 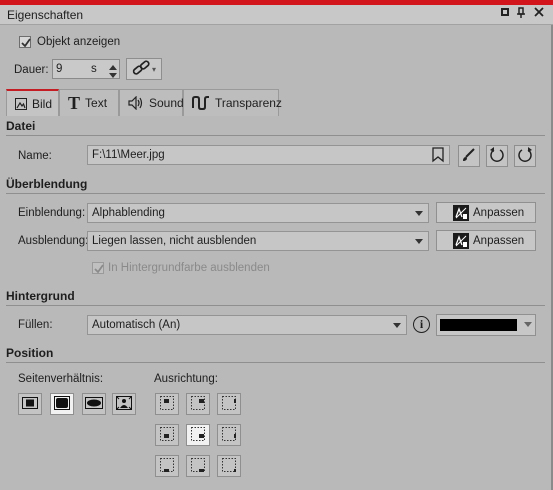 I want to click on fade-in-value: Alphablending, so click(x=128, y=213).